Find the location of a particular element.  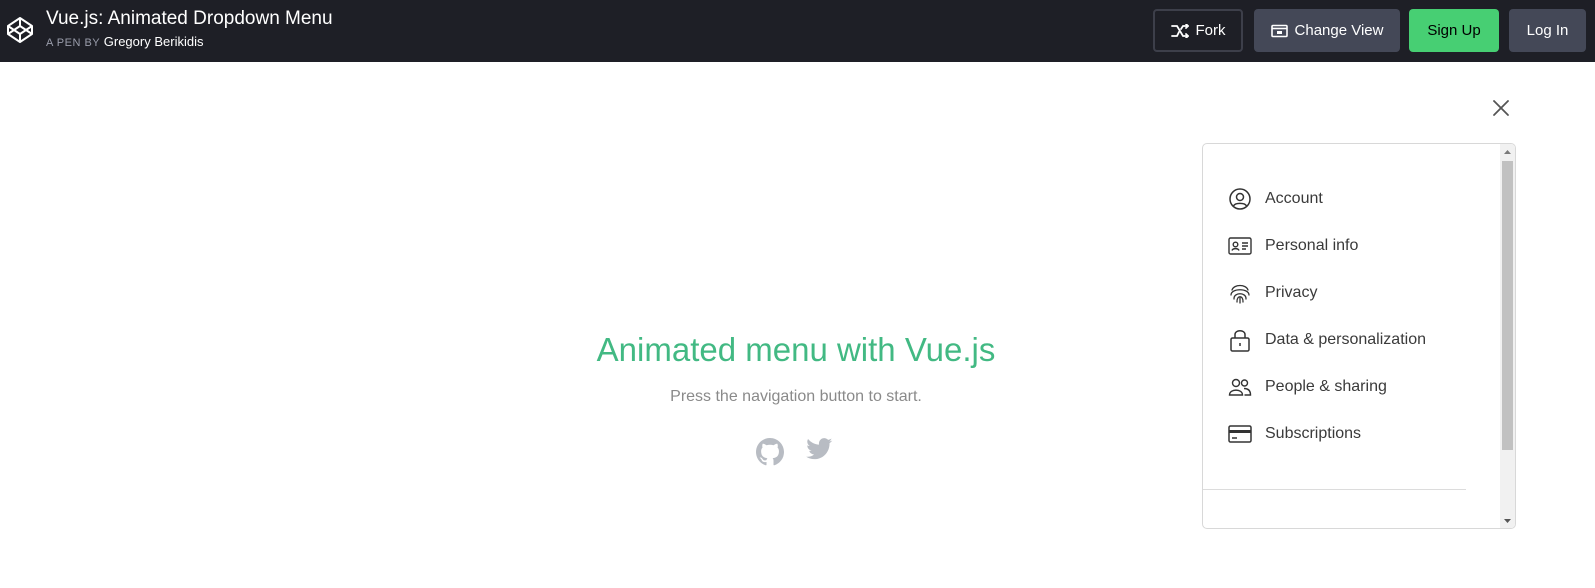

menu-item-label: People & sharing is located at coordinates (1326, 386).